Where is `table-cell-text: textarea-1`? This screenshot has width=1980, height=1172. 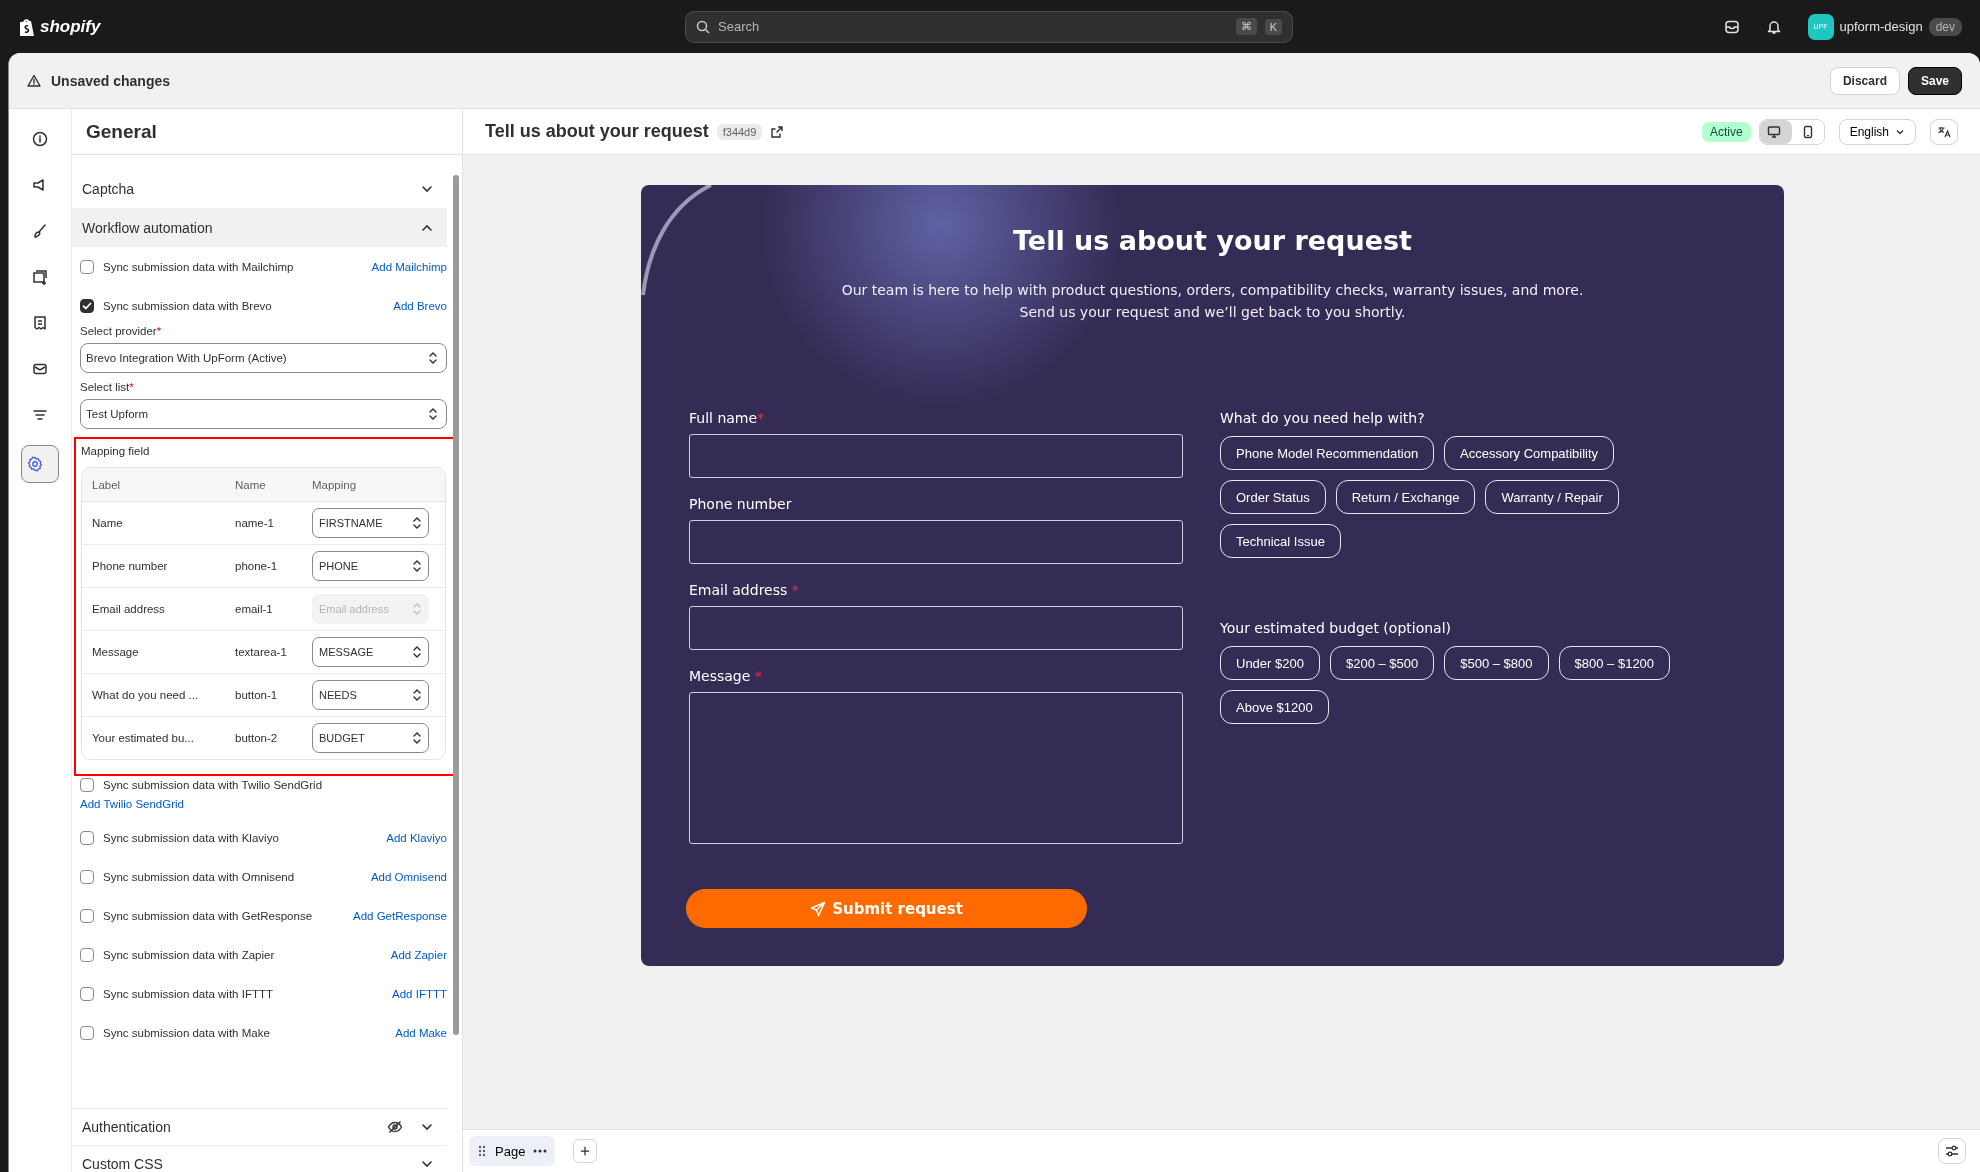 table-cell-text: textarea-1 is located at coordinates (261, 652).